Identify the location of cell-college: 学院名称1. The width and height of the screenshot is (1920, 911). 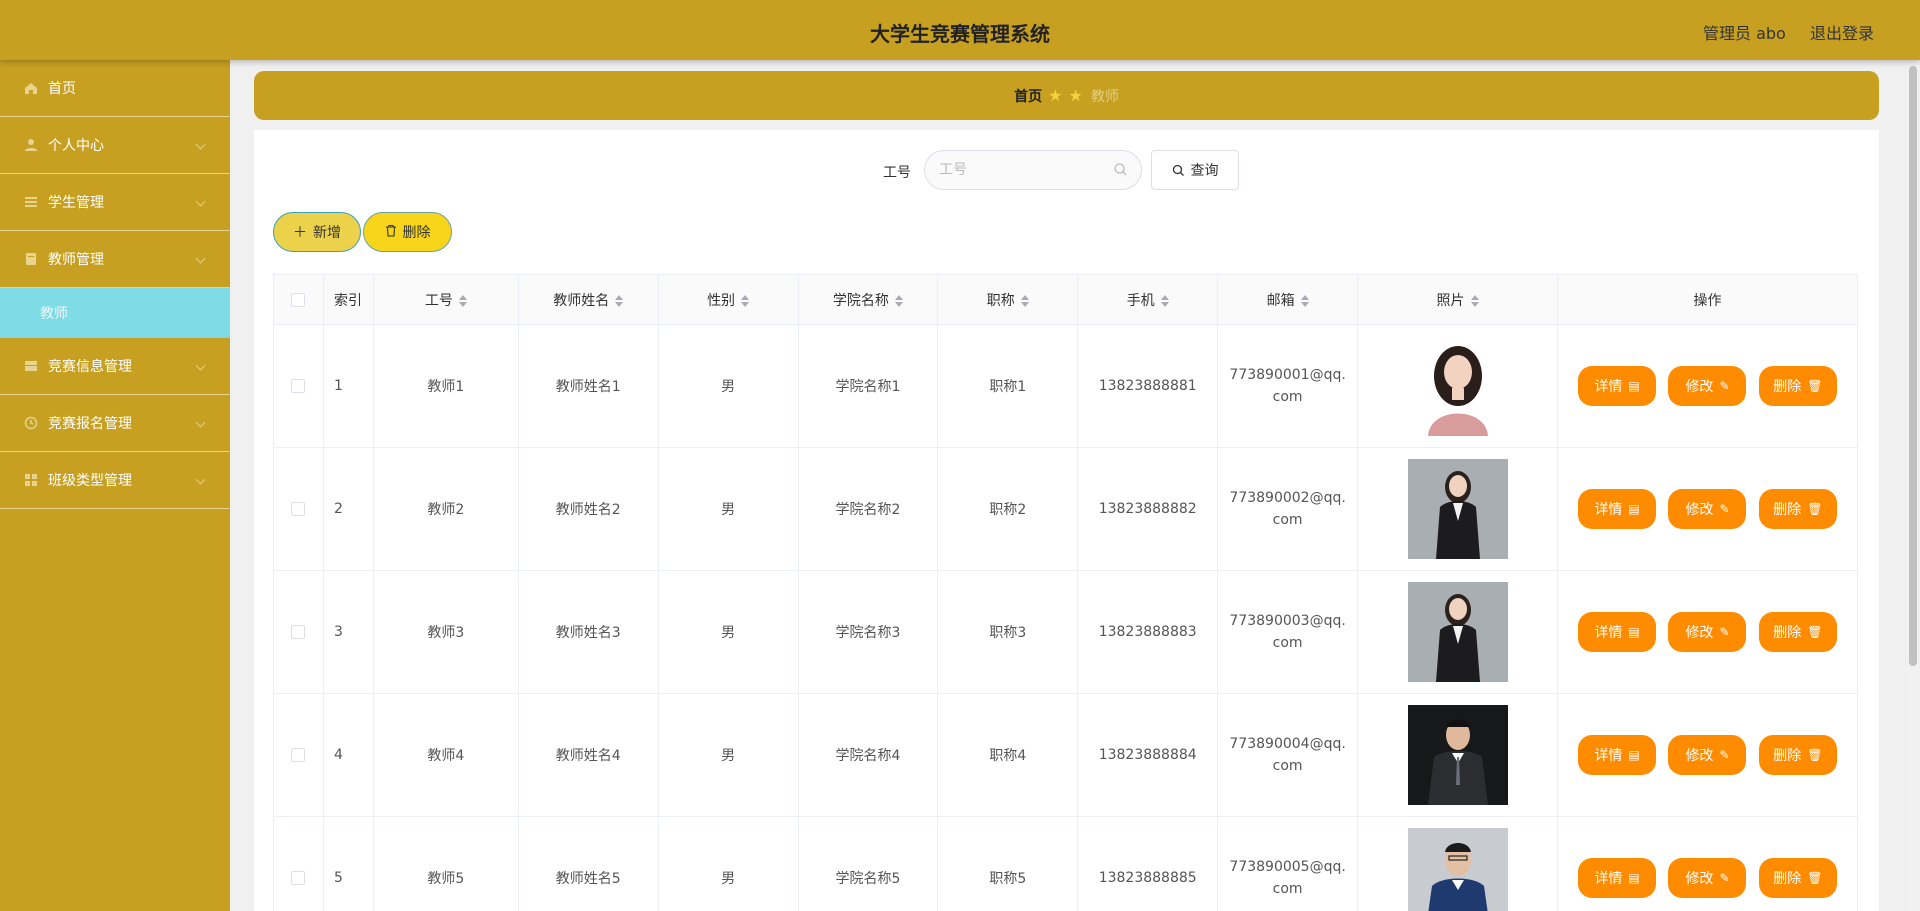
(868, 386).